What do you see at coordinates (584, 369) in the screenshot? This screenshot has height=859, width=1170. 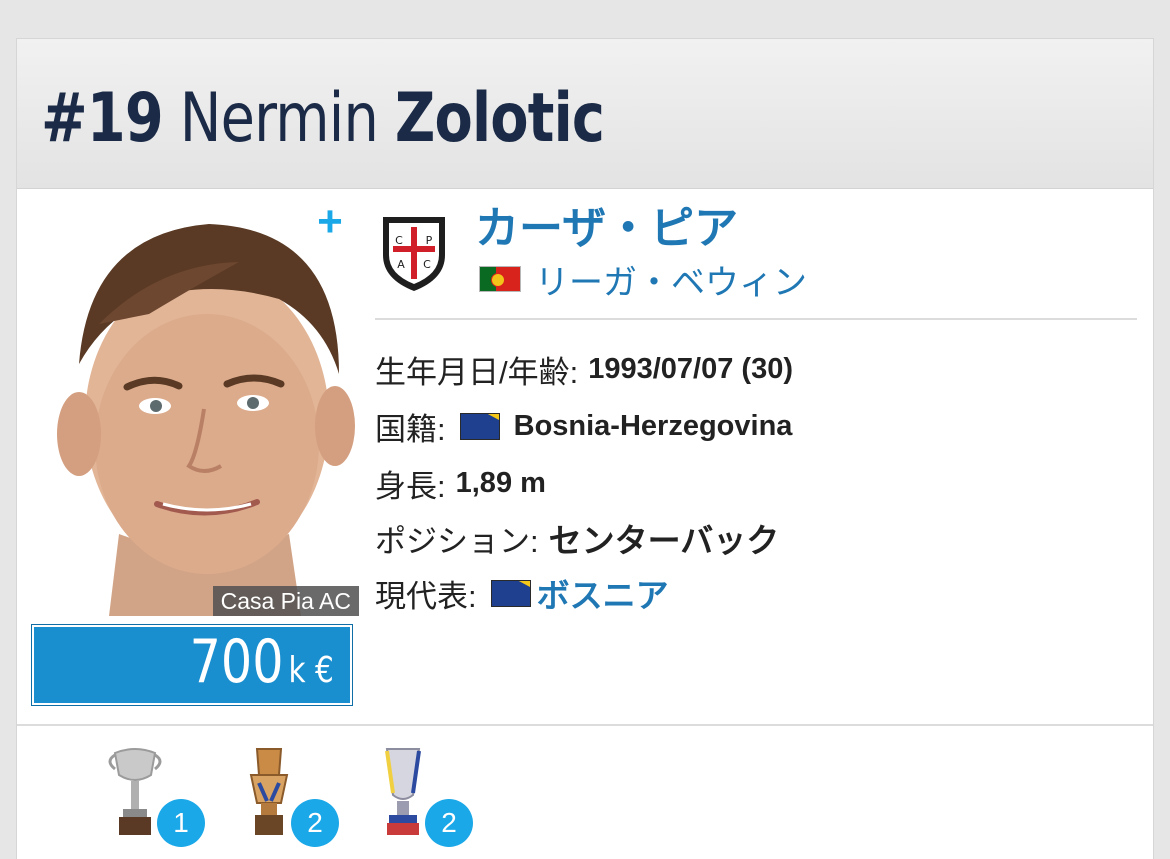 I see `birth-row: 生年月日/年齢: 1993/07/07 (30)` at bounding box center [584, 369].